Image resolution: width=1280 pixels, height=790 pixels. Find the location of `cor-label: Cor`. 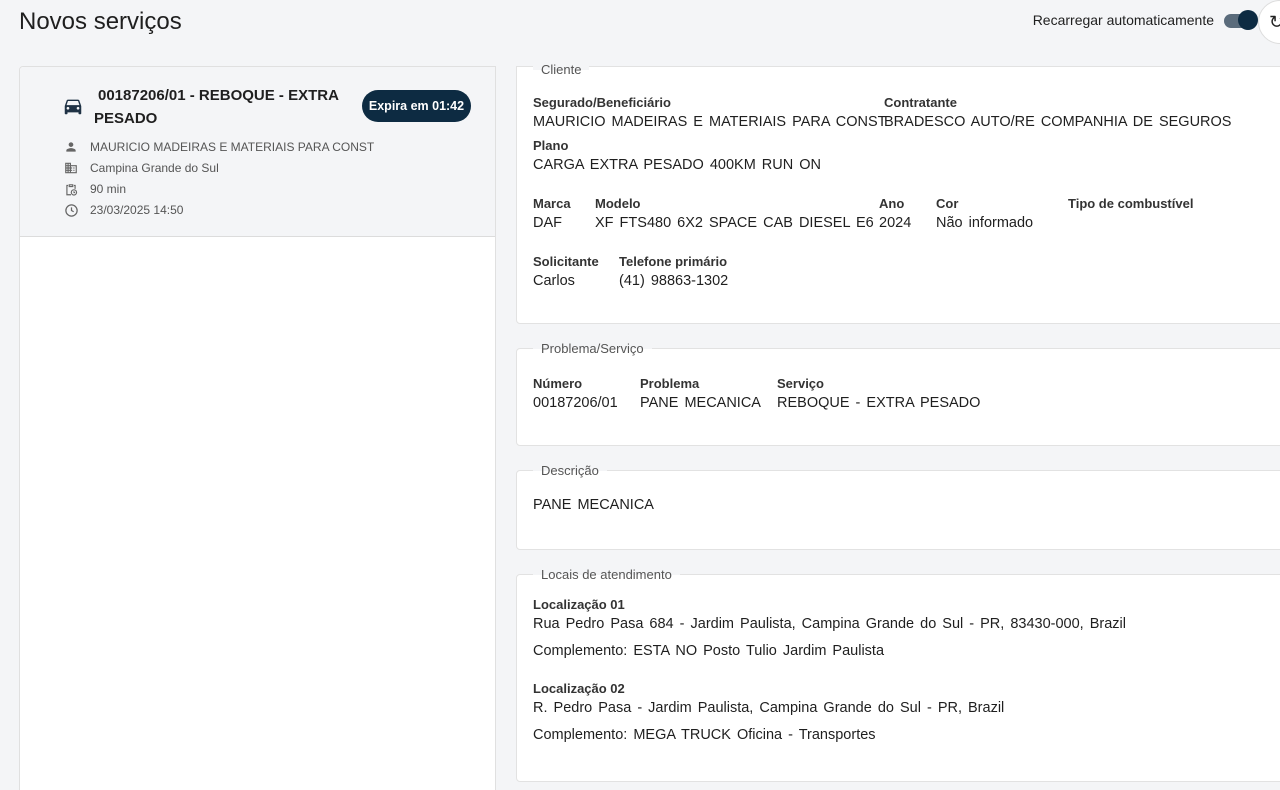

cor-label: Cor is located at coordinates (947, 203).